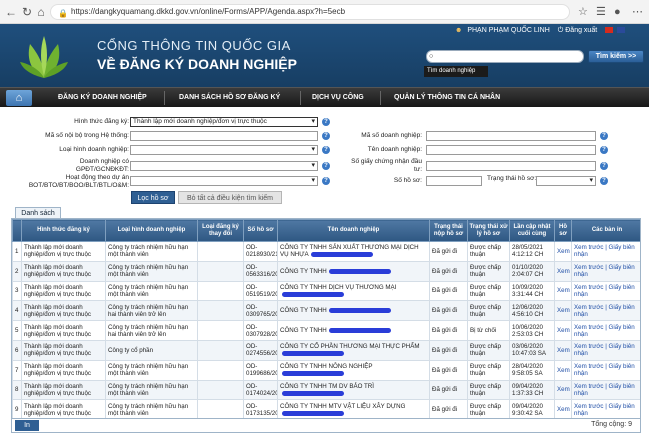 The width and height of the screenshot is (649, 439). I want to click on logout-link: Đăng xuất, so click(581, 30).